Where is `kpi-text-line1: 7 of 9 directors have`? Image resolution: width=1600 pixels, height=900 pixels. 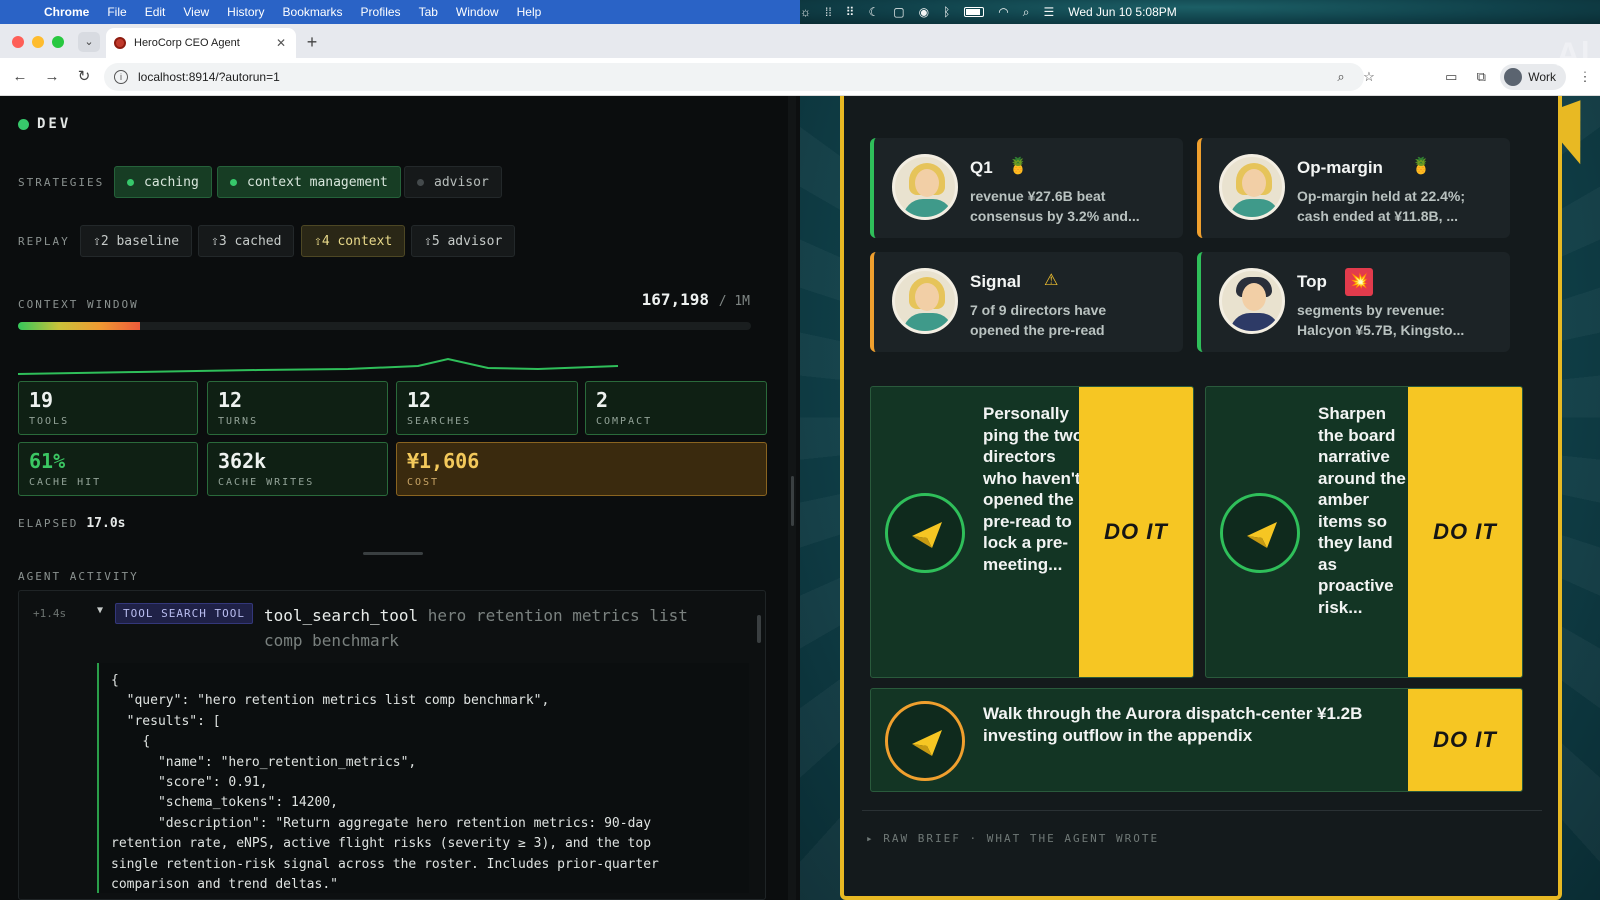
kpi-text-line1: 7 of 9 directors have is located at coordinates (1038, 310).